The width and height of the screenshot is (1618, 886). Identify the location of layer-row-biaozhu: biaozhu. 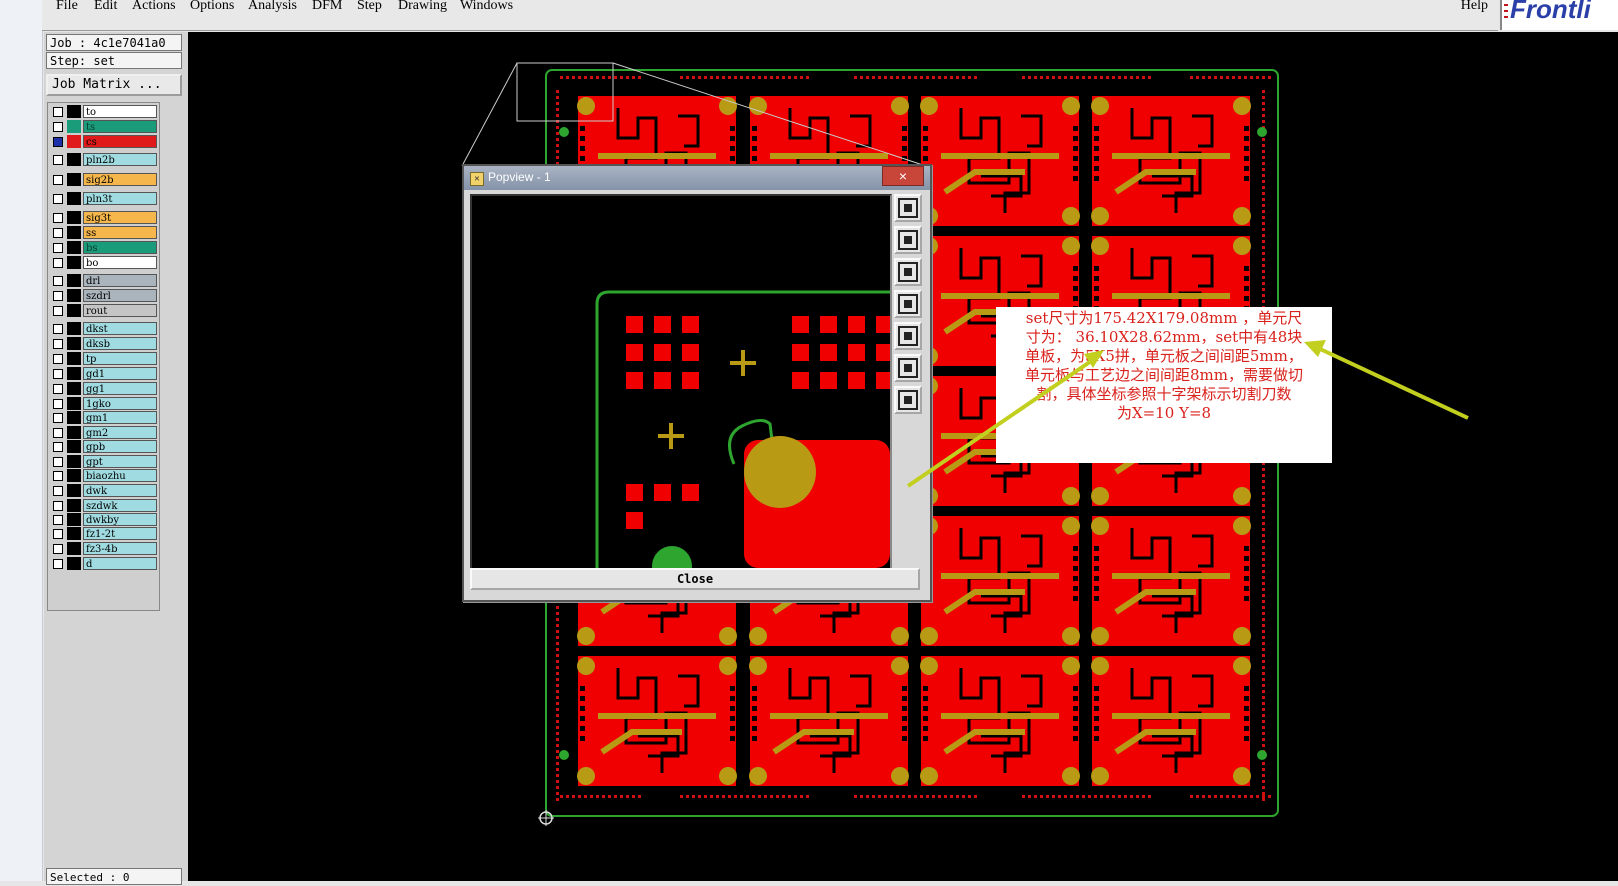
(103, 475).